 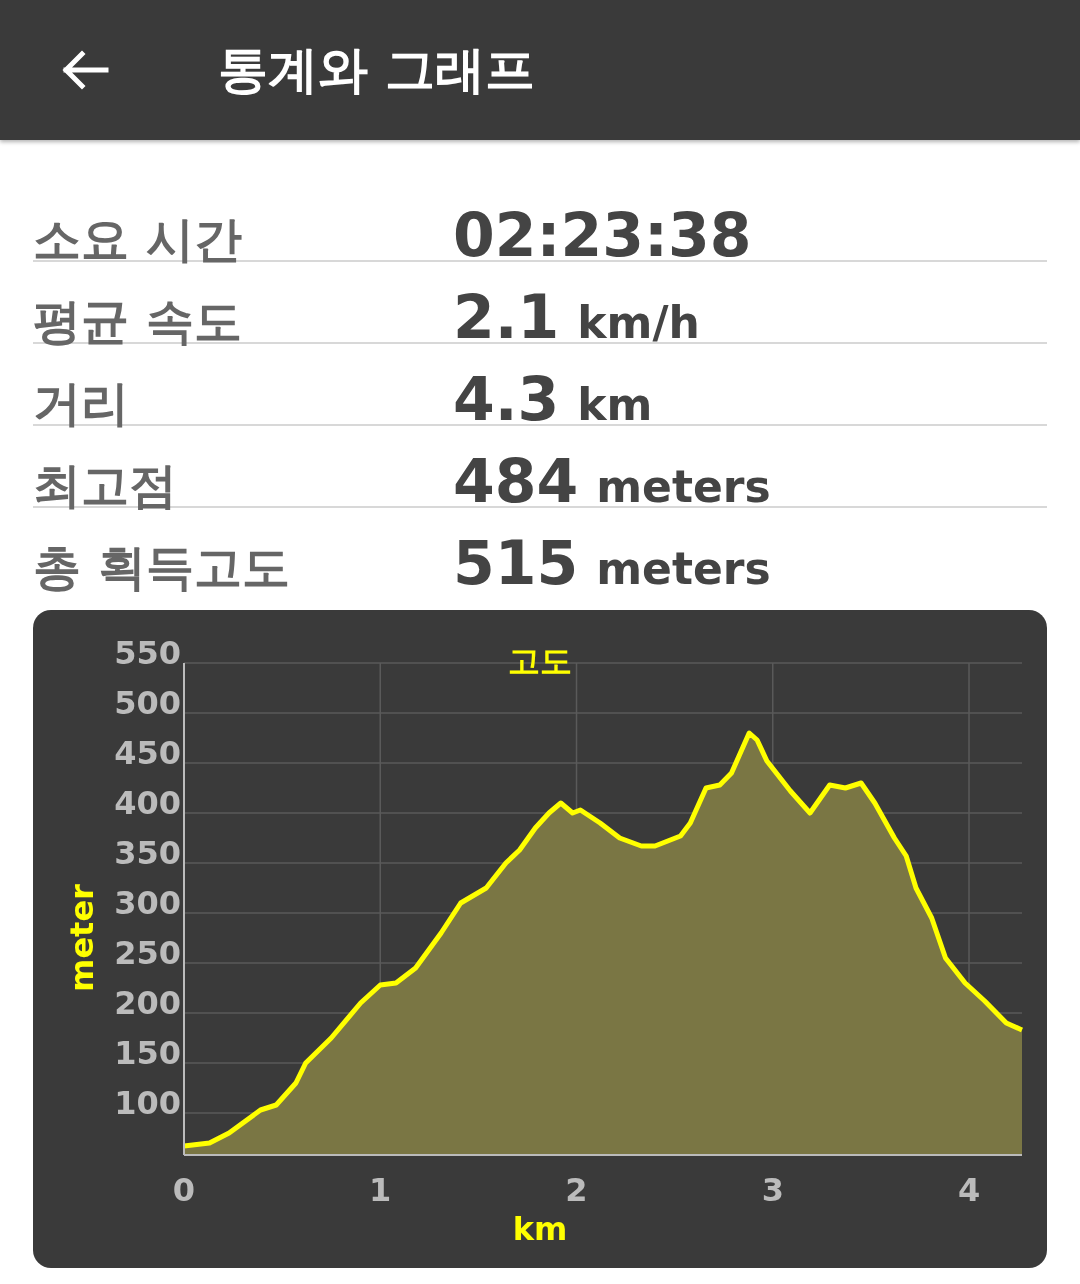 What do you see at coordinates (138, 321) in the screenshot?
I see `stat-label: 평균 속도` at bounding box center [138, 321].